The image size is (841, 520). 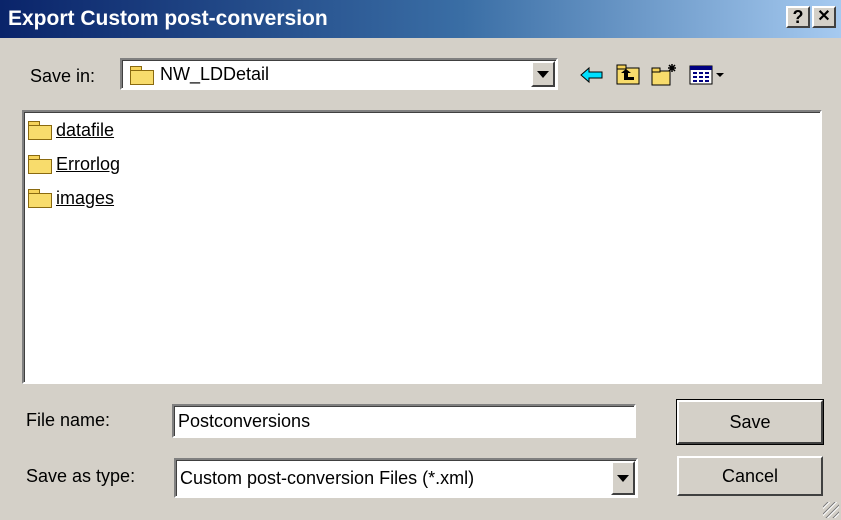 I want to click on save-as-type-dropdown: Custom post-conversion Files (*.xml), so click(x=406, y=478).